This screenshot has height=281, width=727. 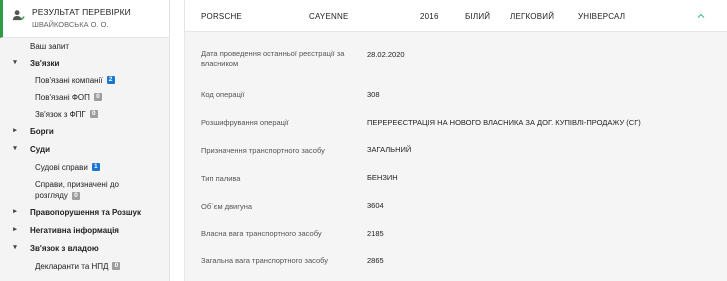 I want to click on detail-row: Тип палива БЕНЗИН, so click(x=456, y=182).